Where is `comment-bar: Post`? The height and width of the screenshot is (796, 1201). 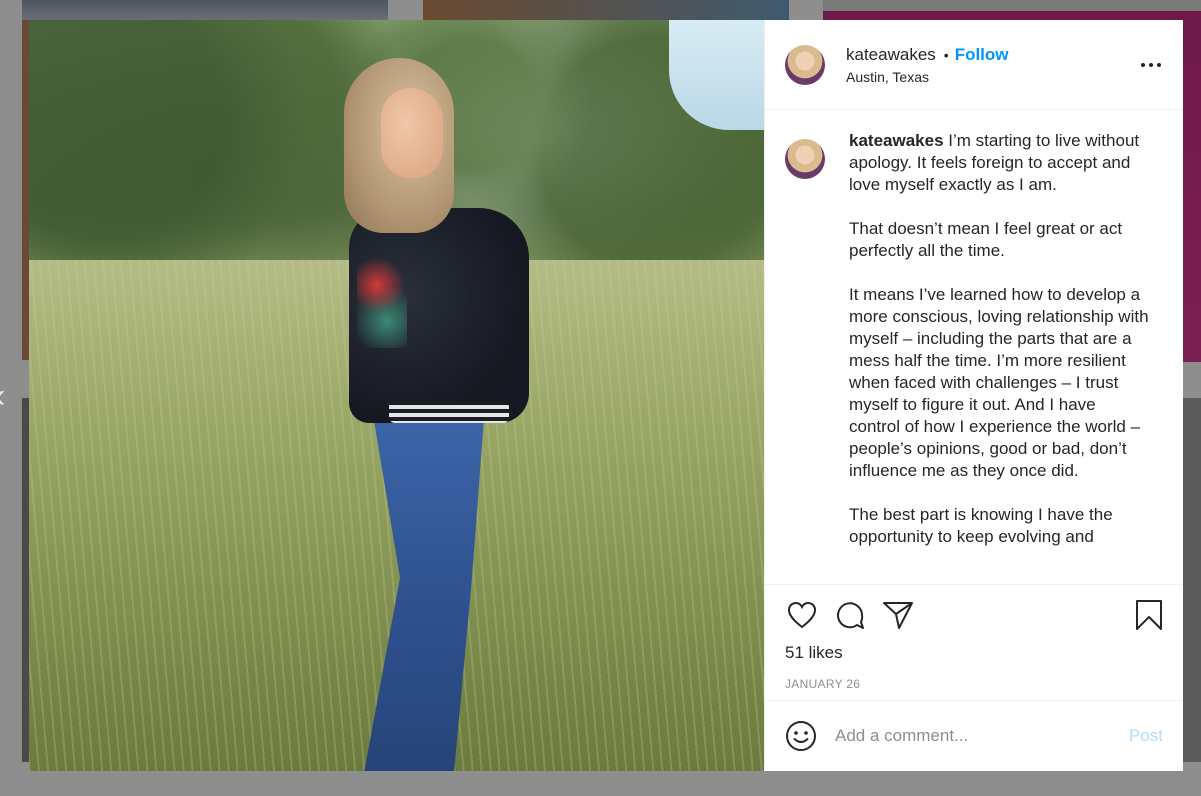 comment-bar: Post is located at coordinates (974, 735).